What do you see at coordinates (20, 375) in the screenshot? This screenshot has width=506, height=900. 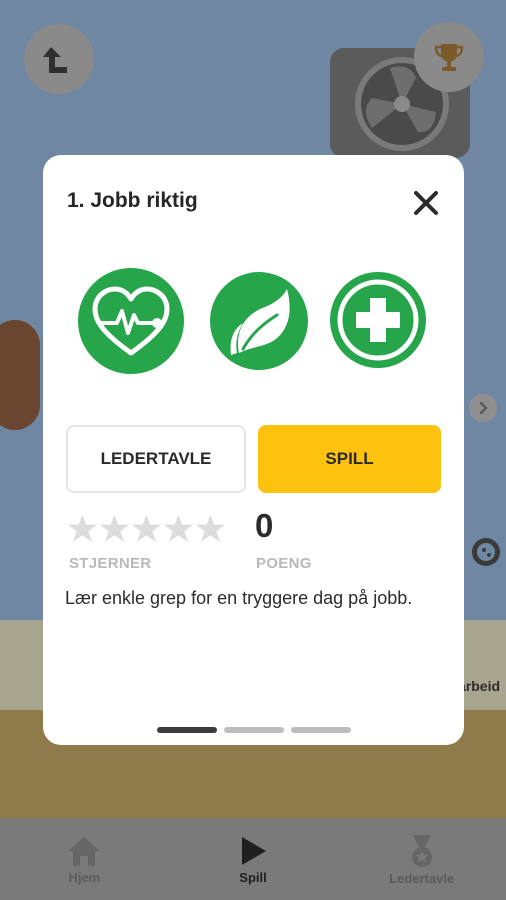 I see `background-character` at bounding box center [20, 375].